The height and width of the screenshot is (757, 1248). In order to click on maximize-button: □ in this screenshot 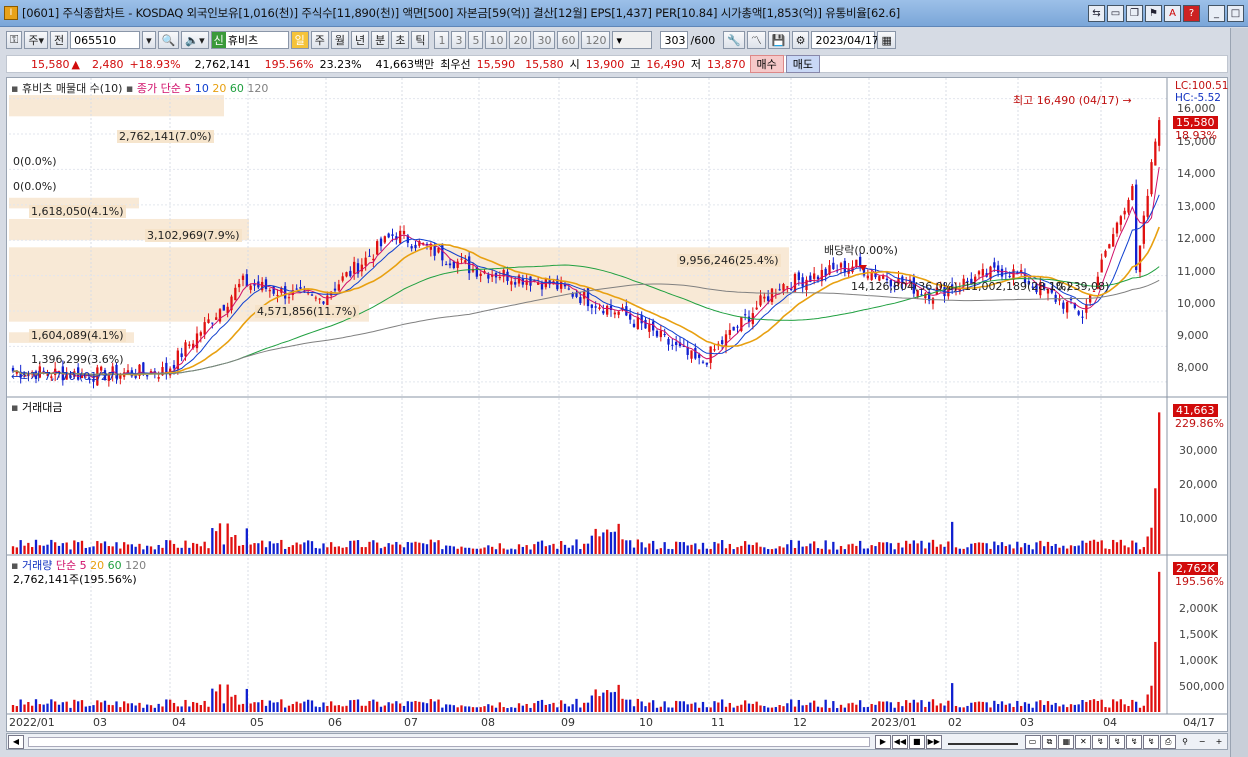, I will do `click(1235, 13)`.